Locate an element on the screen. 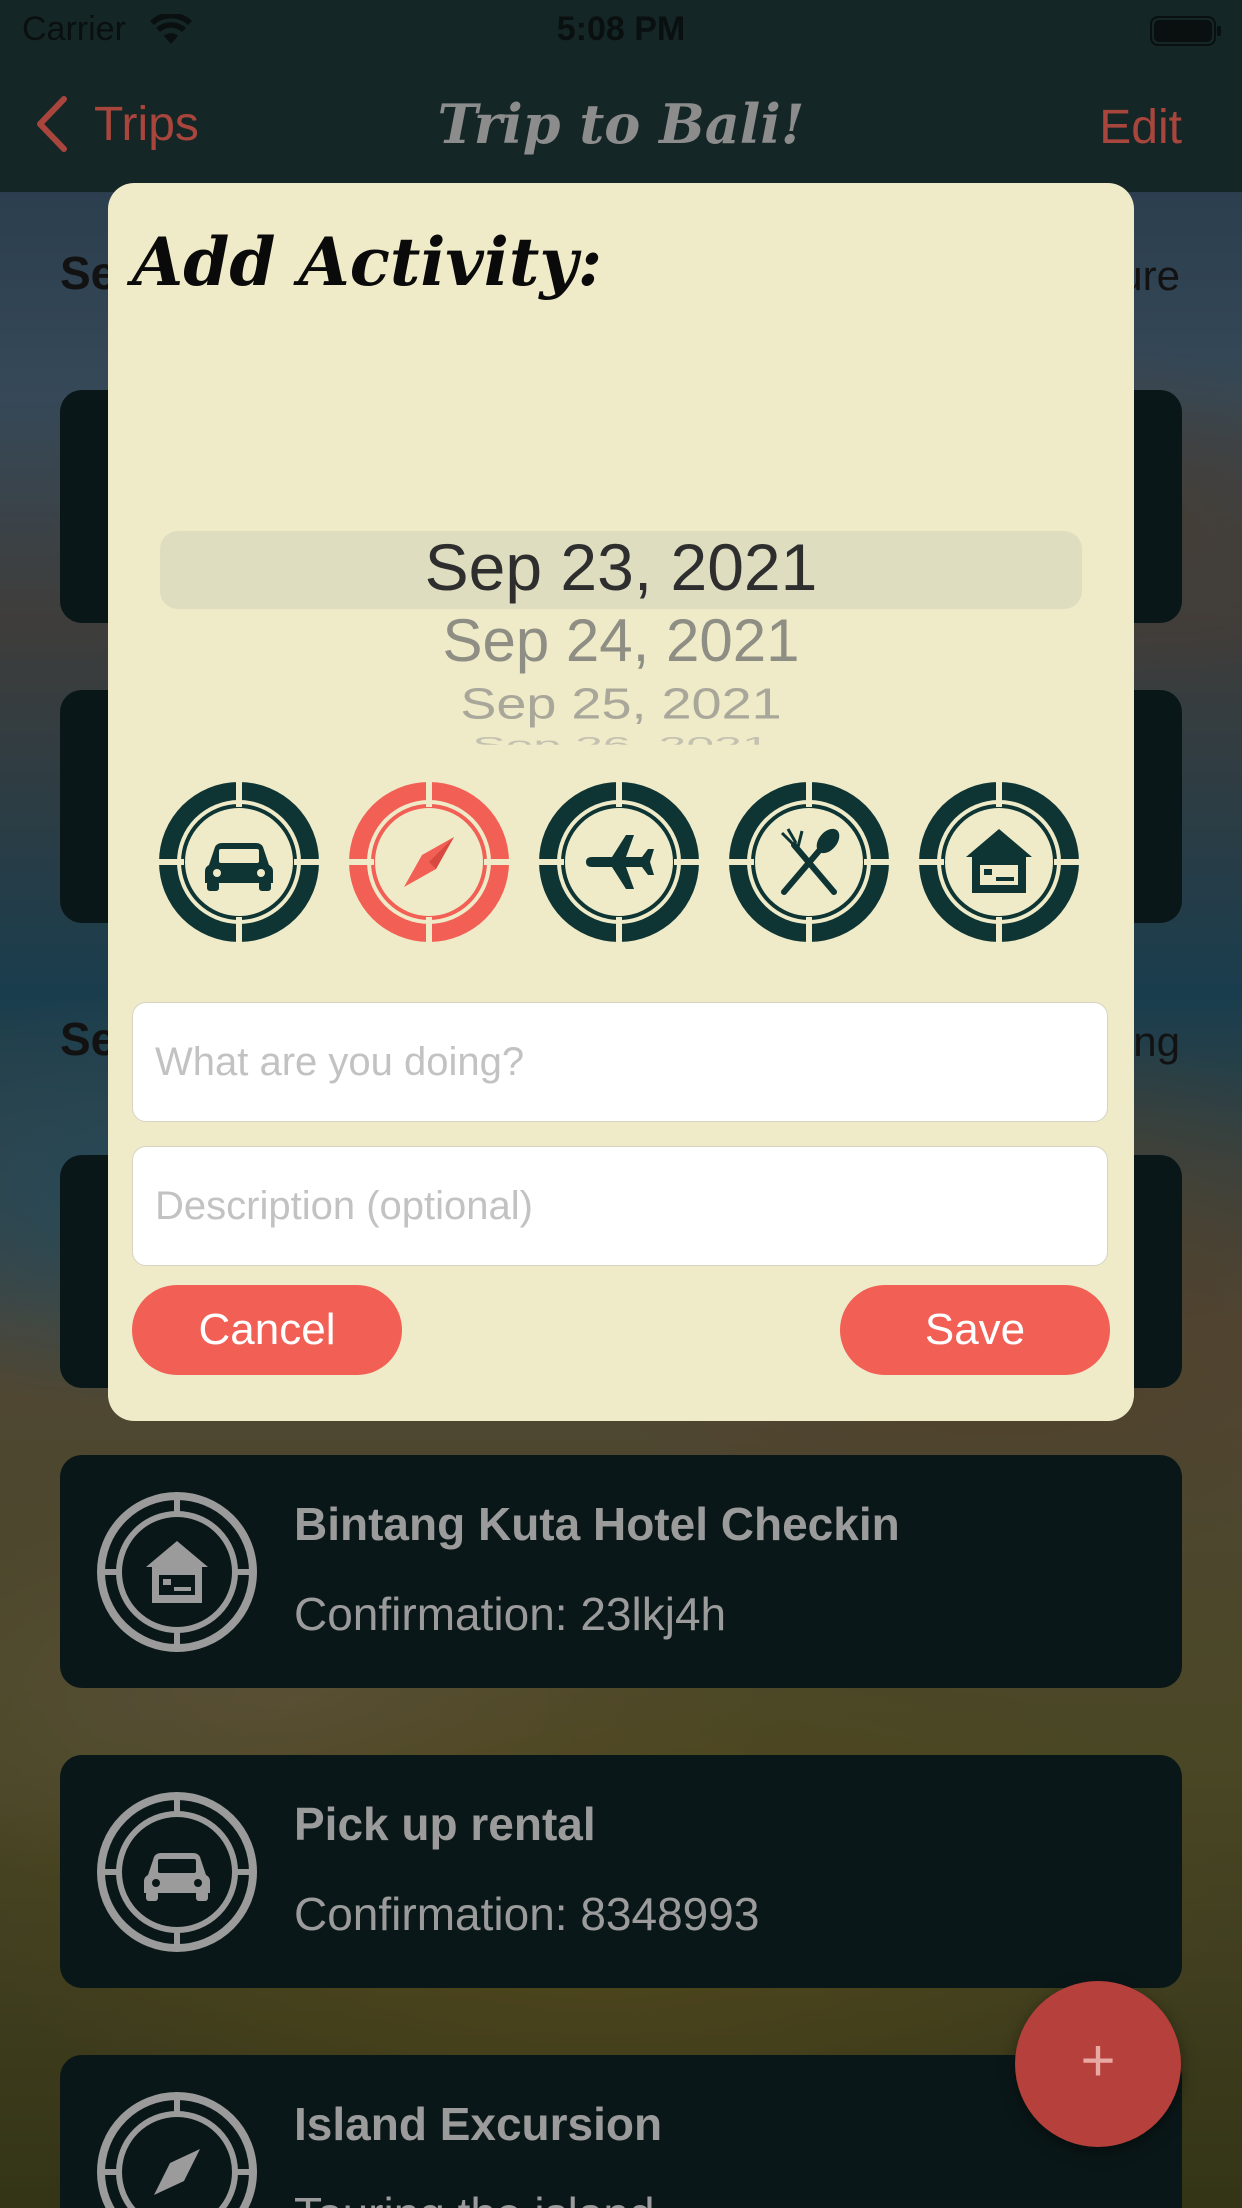  card-title: Island Excursion is located at coordinates (478, 2124).